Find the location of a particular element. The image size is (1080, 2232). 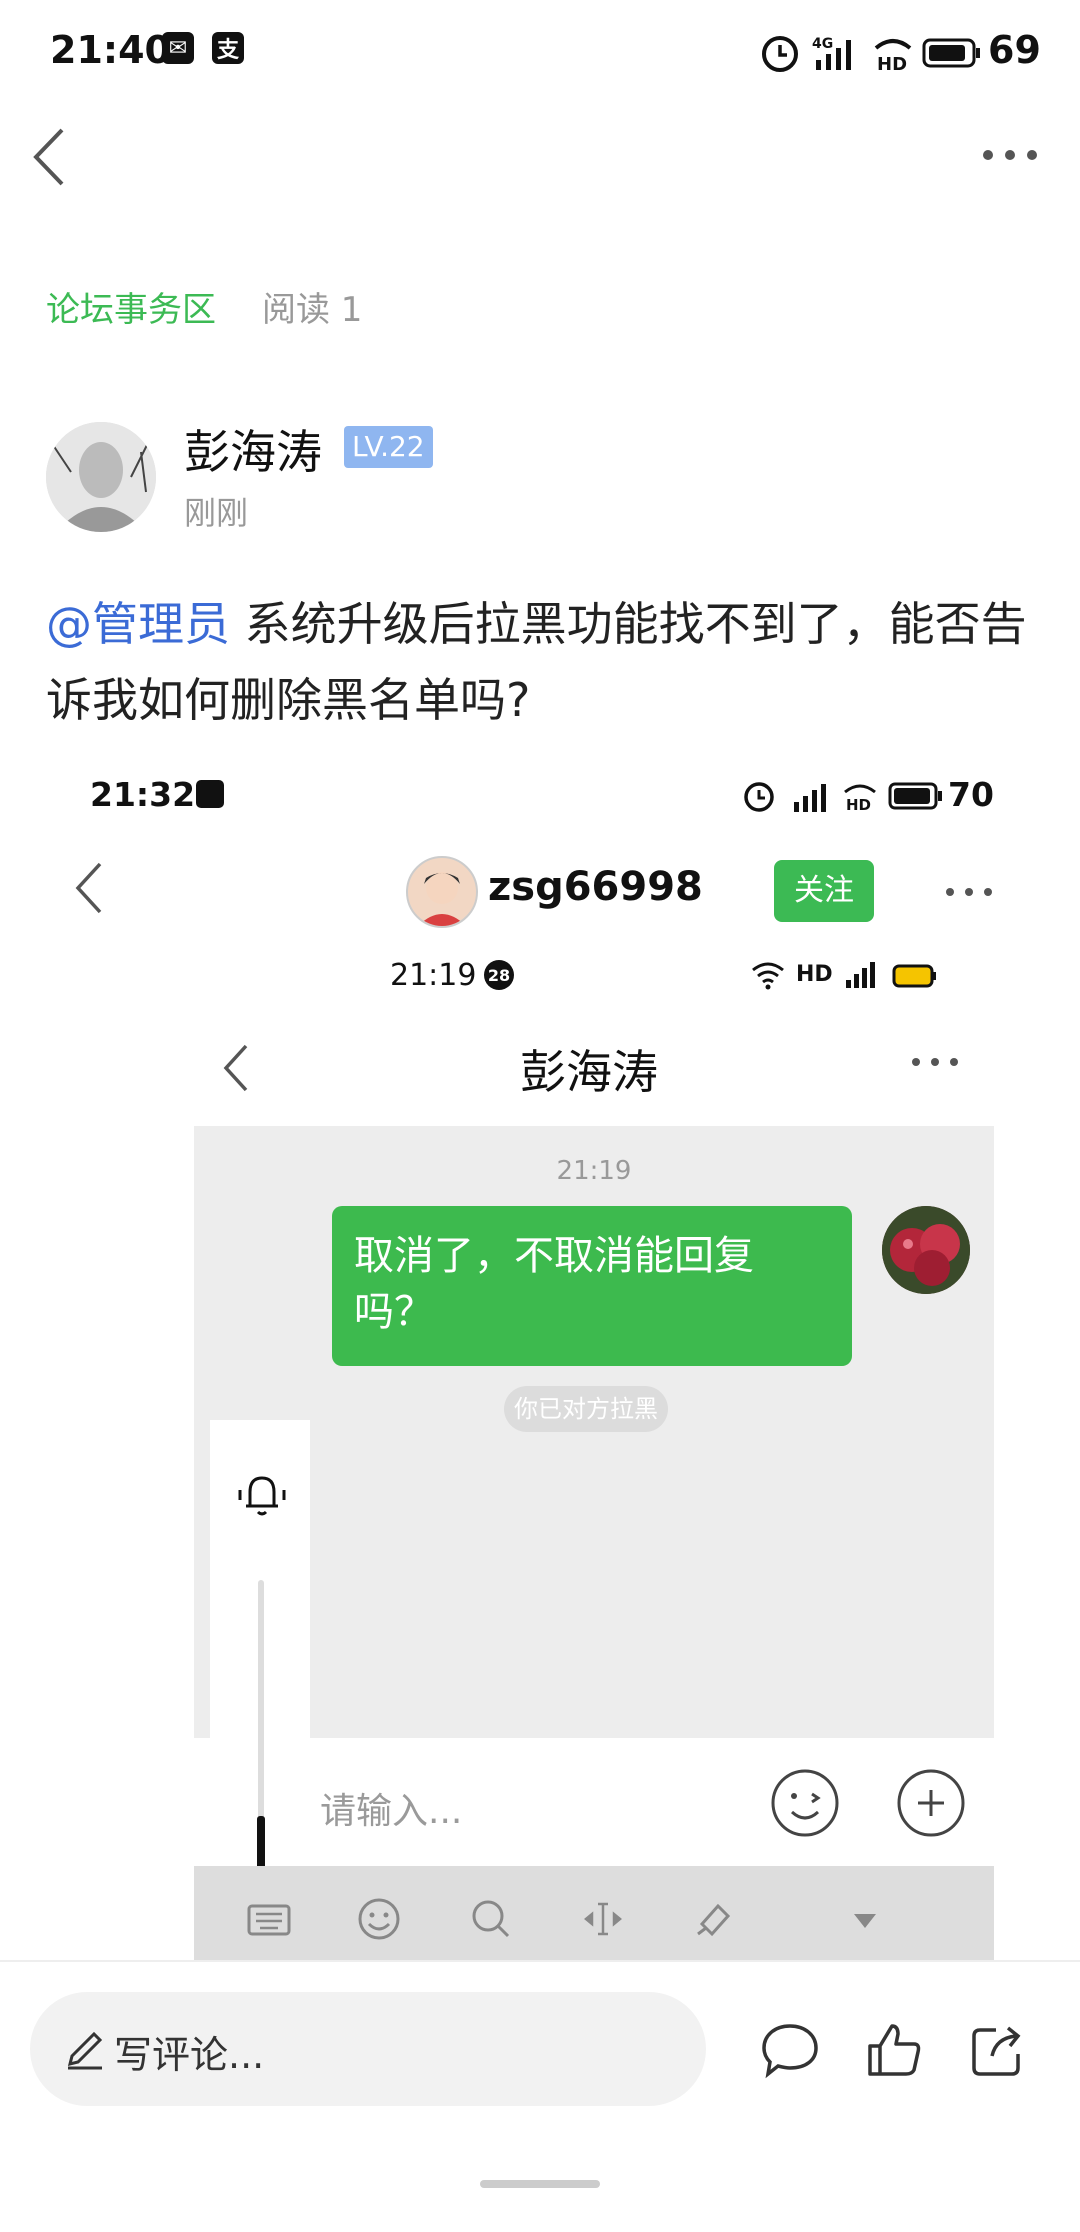

cursor-icon is located at coordinates (603, 1919).